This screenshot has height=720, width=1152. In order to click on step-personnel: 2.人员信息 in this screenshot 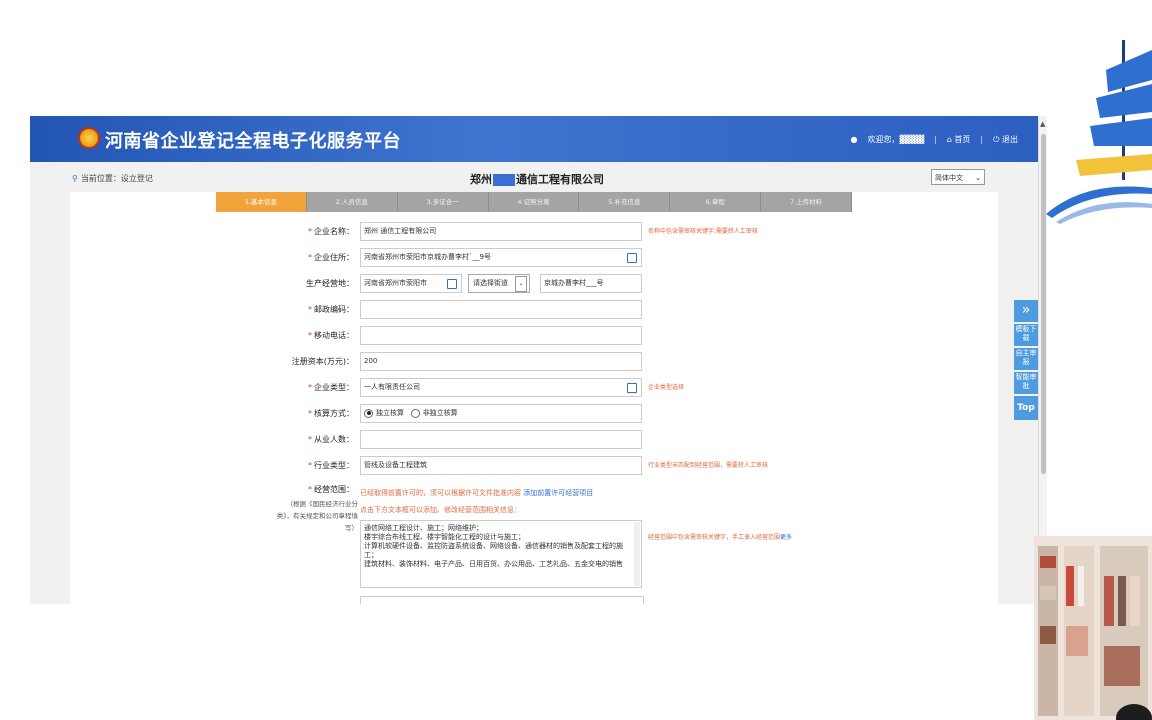, I will do `click(352, 202)`.